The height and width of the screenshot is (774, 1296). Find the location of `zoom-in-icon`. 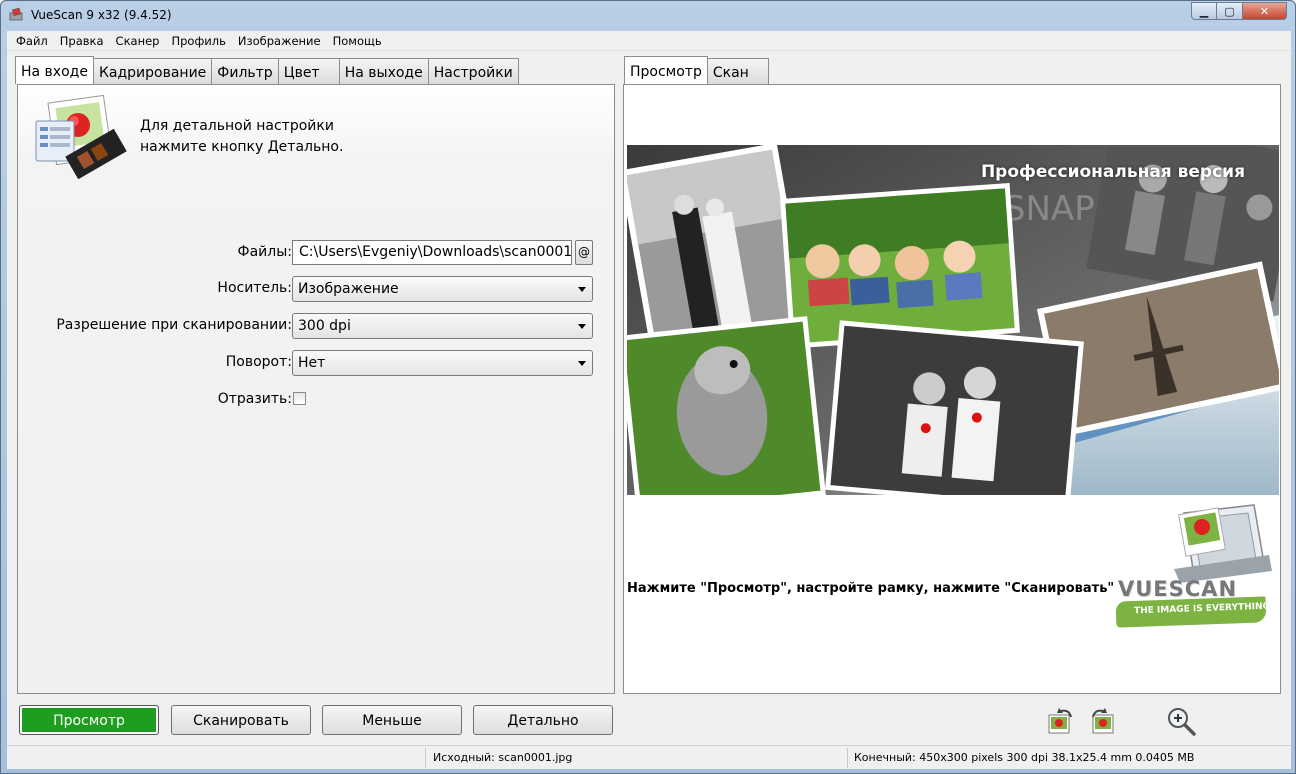

zoom-in-icon is located at coordinates (1181, 721).